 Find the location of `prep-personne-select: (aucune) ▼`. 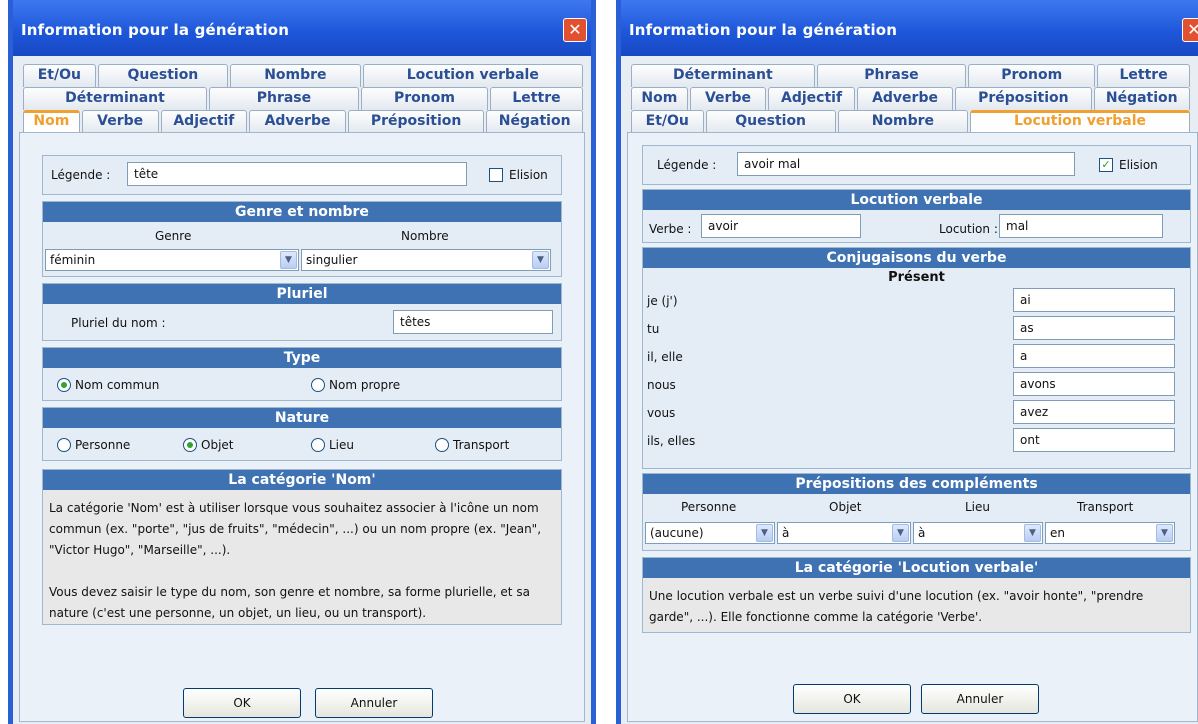

prep-personne-select: (aucune) ▼ is located at coordinates (710, 533).